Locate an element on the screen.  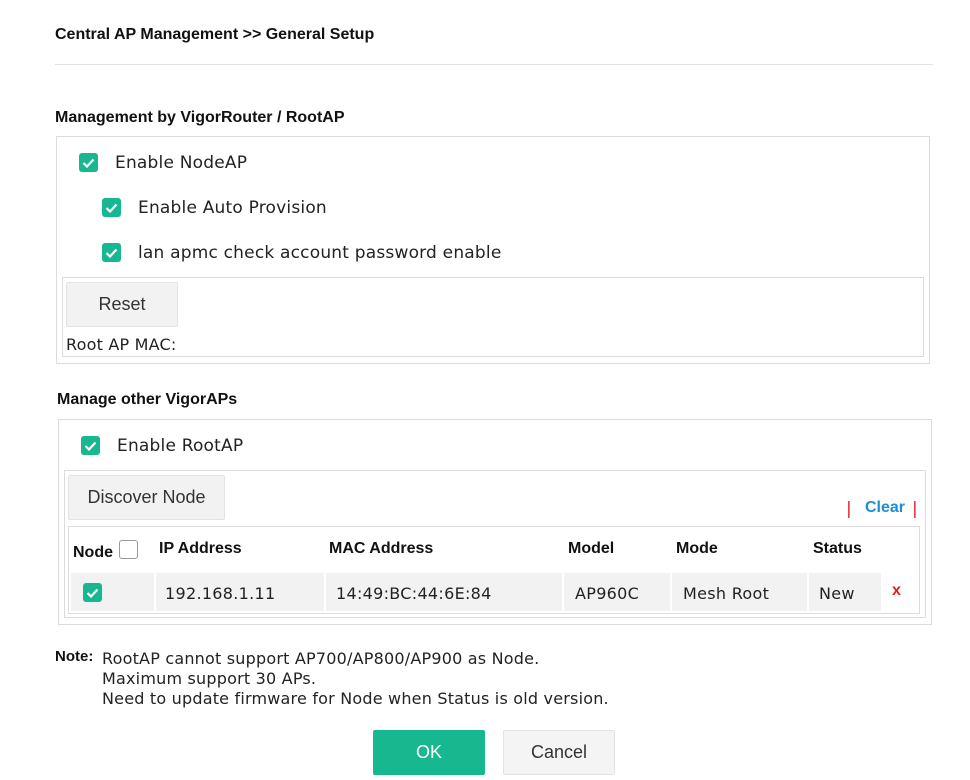
column-header-mac: MAC Address is located at coordinates (381, 548).